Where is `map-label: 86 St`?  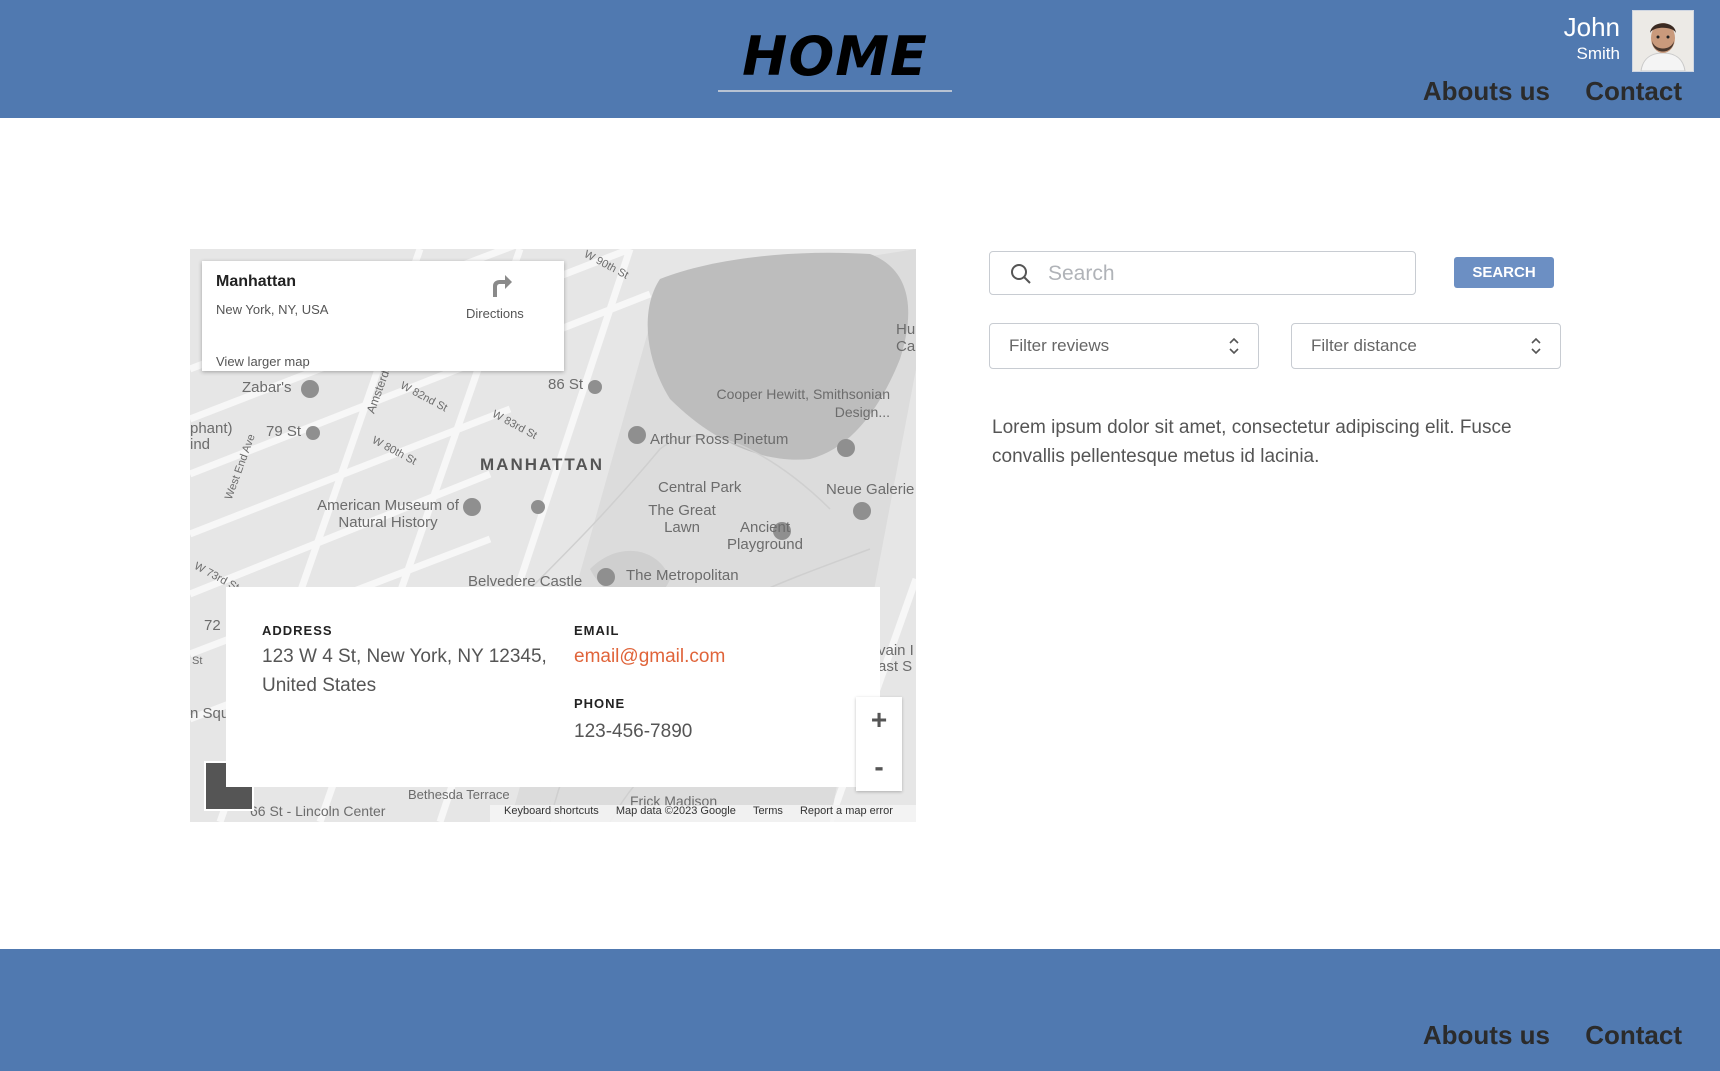
map-label: 86 St is located at coordinates (566, 384).